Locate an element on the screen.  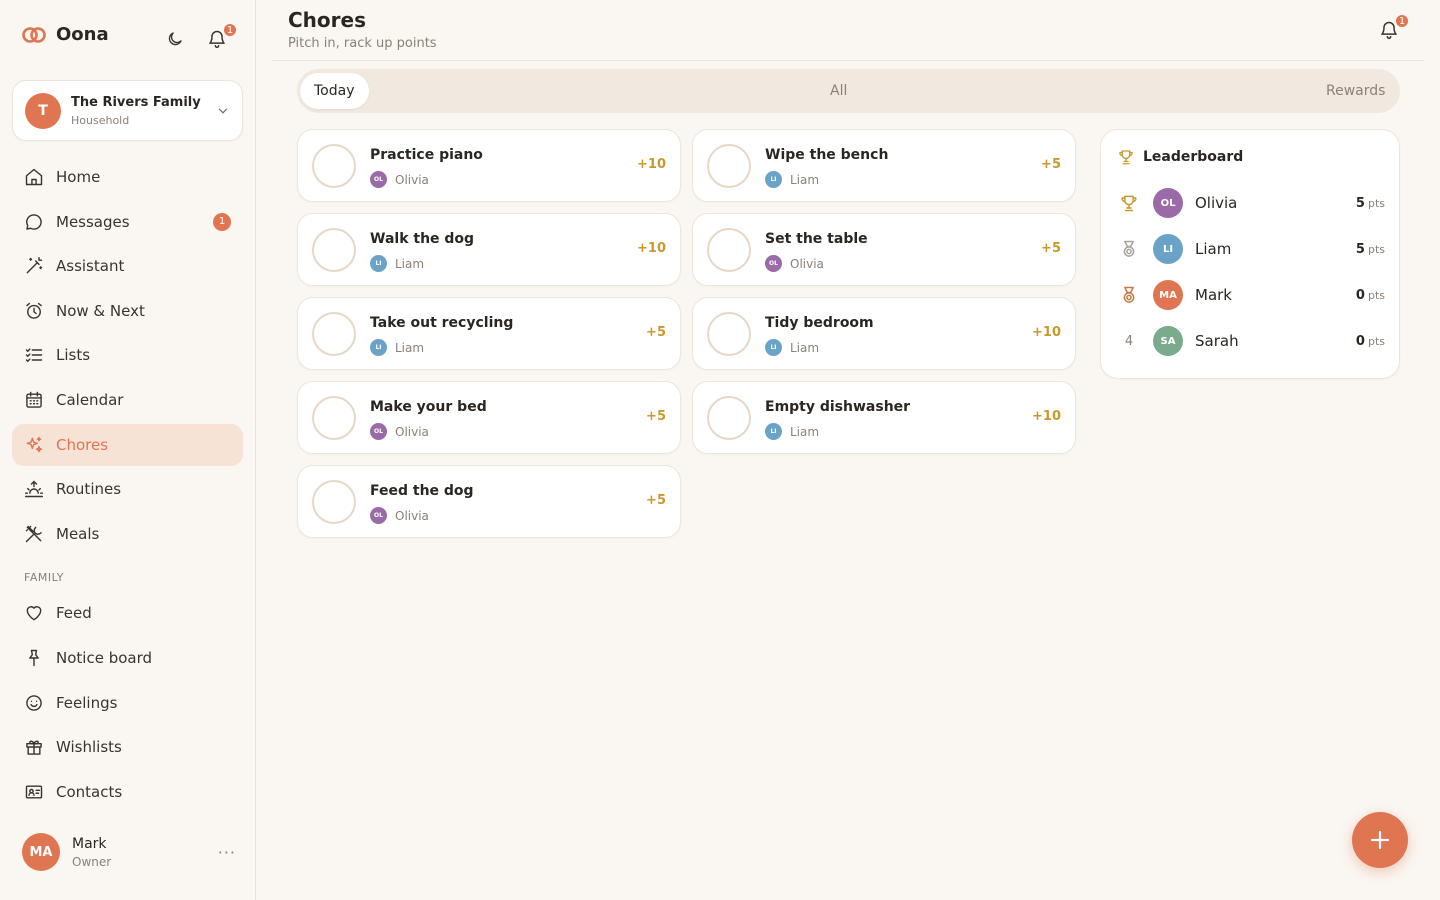
member-name: Olivia is located at coordinates (1216, 203).